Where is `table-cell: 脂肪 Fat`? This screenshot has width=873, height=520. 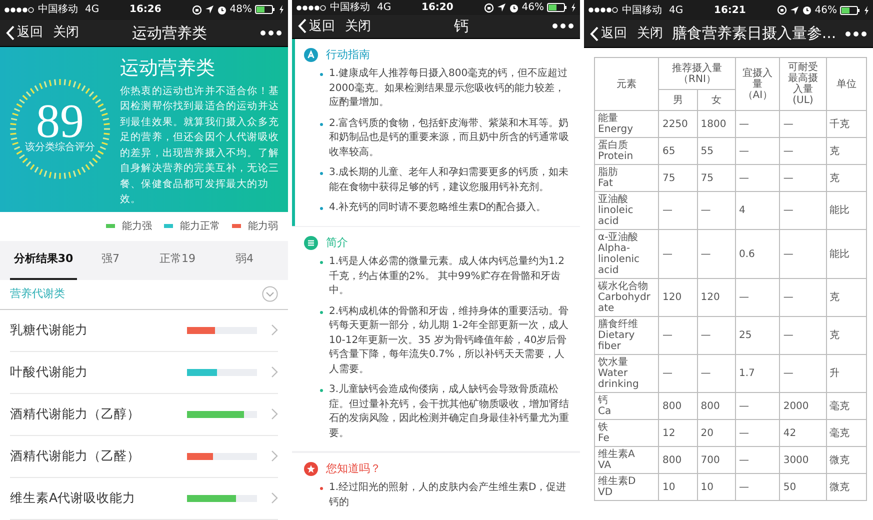 table-cell: 脂肪 Fat is located at coordinates (626, 178).